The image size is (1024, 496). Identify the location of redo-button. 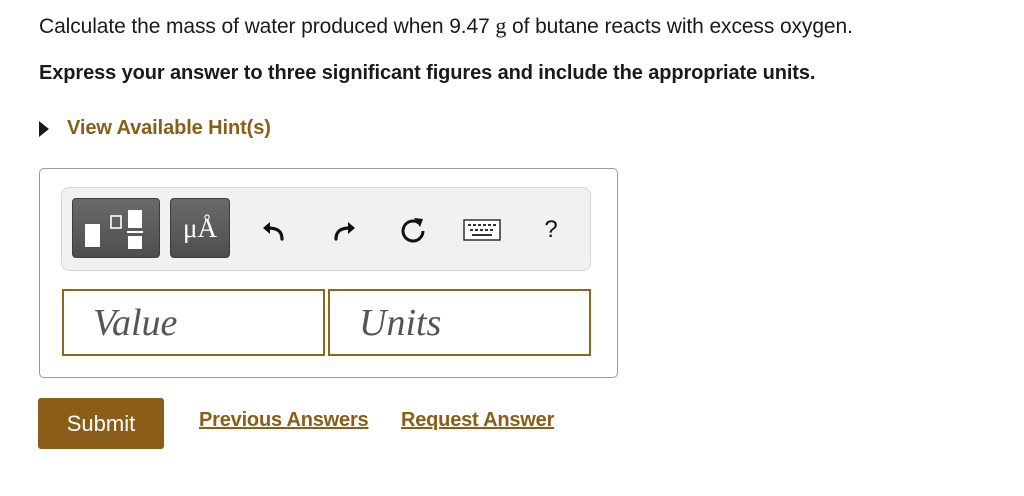
(344, 230).